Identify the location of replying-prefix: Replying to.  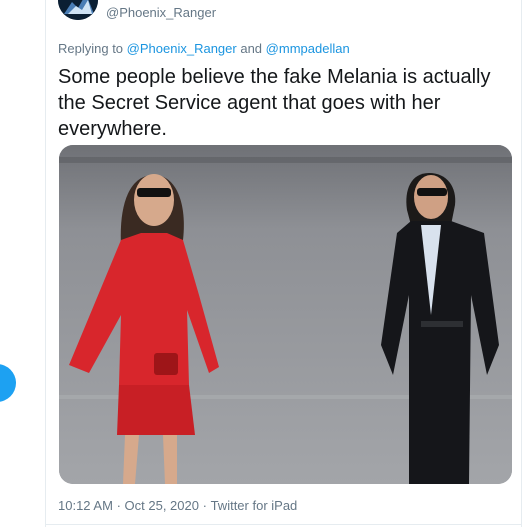
(91, 48).